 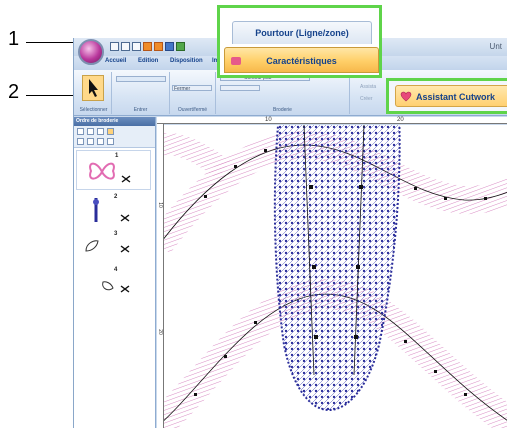 I want to click on petal-outline-icon, so click(x=108, y=286).